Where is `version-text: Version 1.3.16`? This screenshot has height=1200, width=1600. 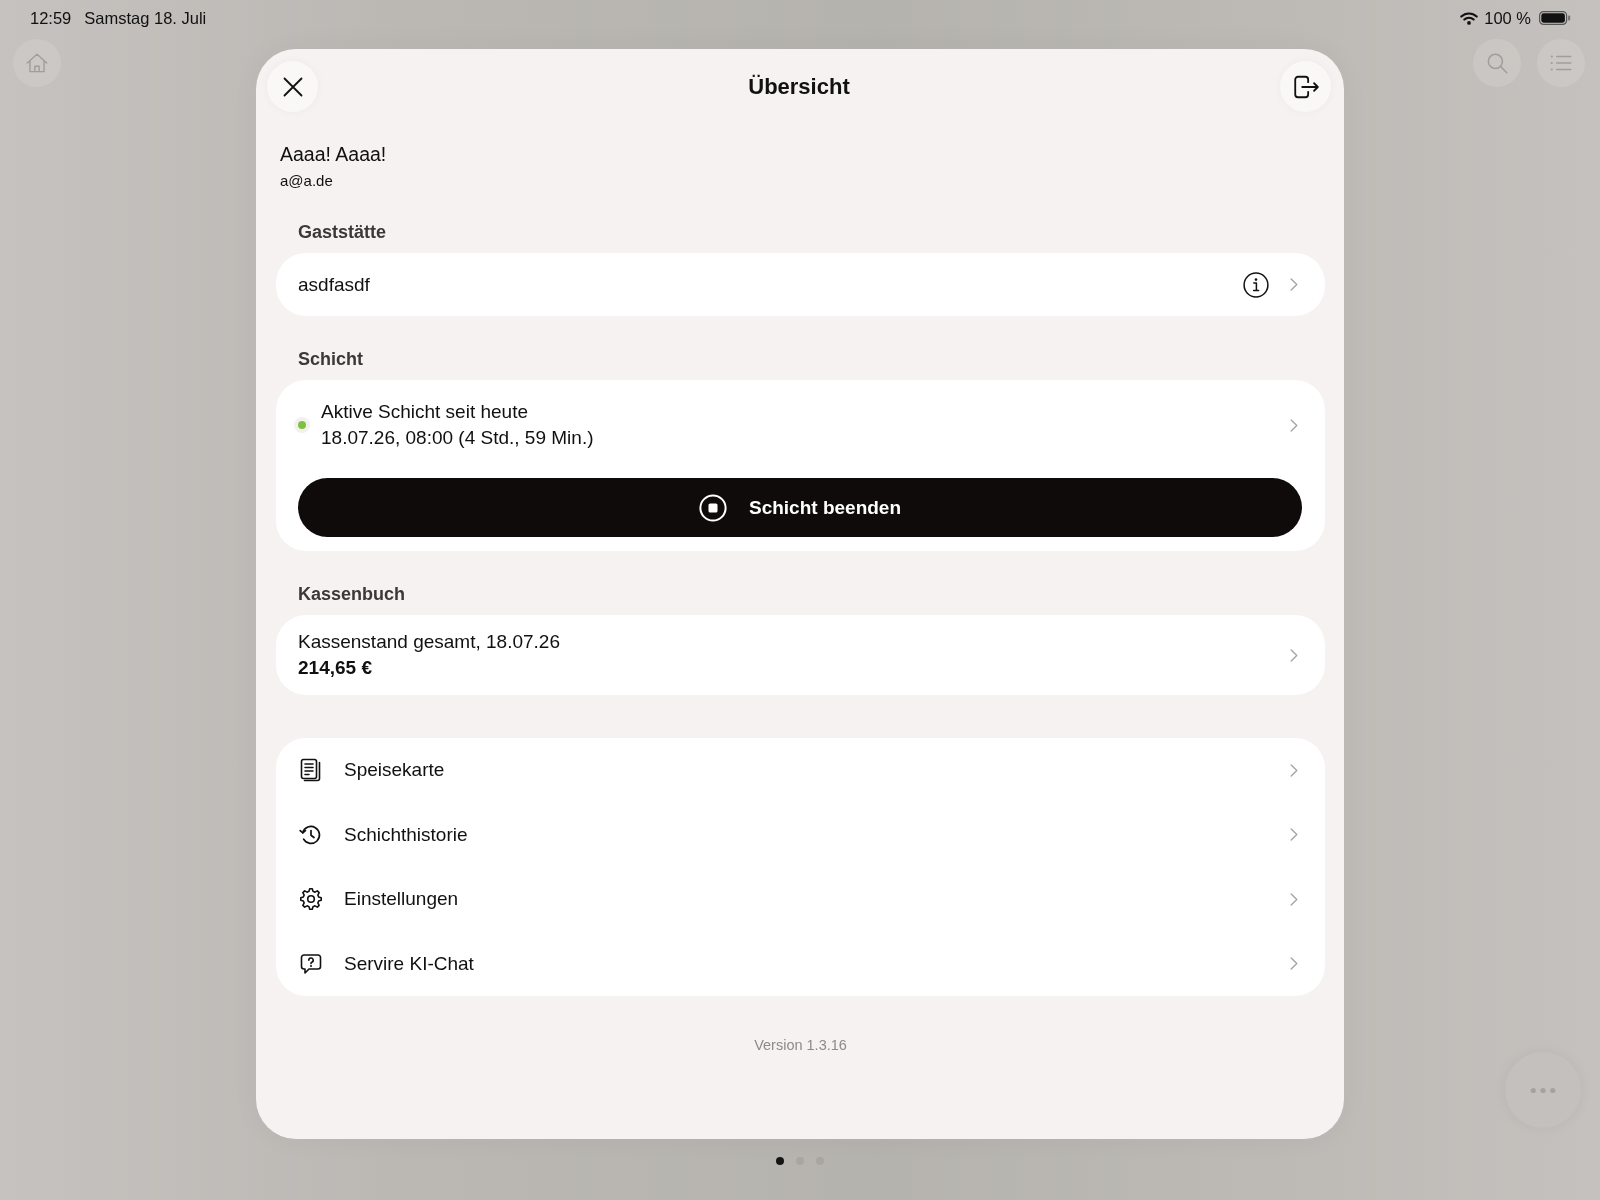
version-text: Version 1.3.16 is located at coordinates (800, 1045).